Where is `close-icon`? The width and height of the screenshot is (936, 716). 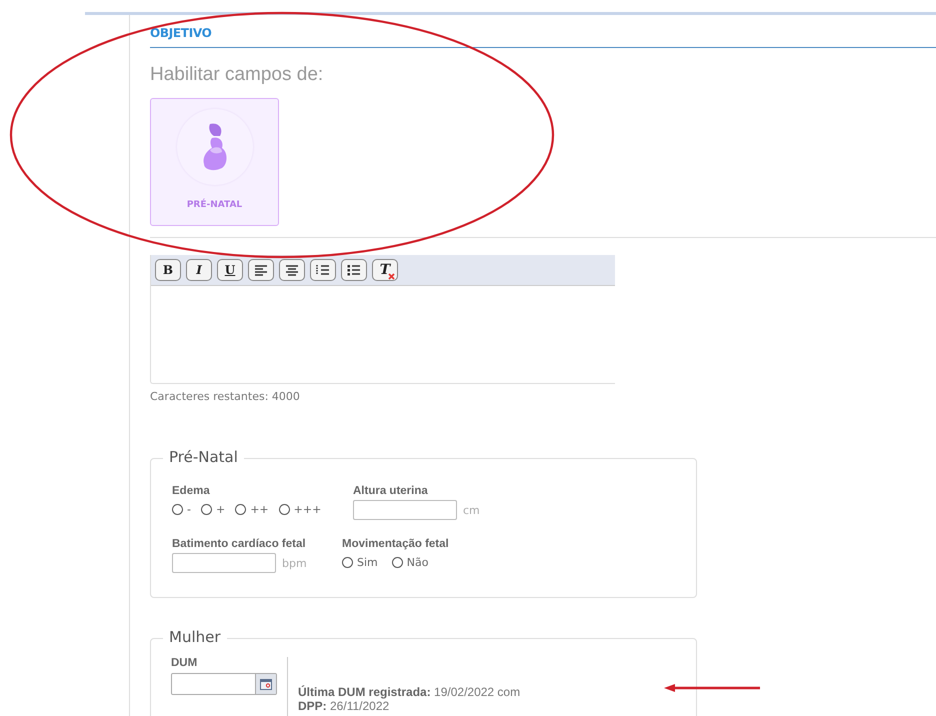
close-icon is located at coordinates (392, 276).